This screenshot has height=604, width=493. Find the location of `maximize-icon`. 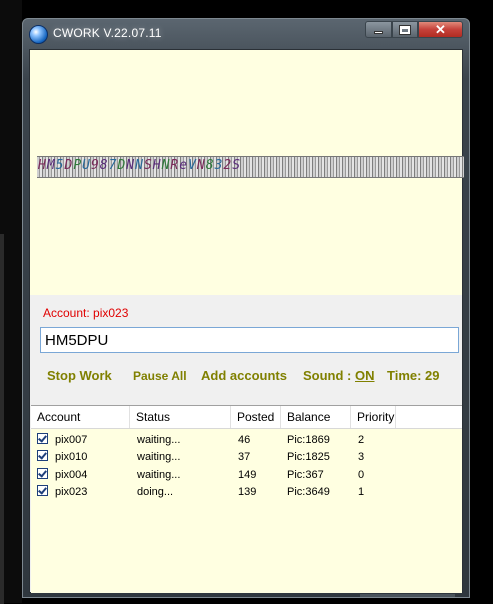

maximize-icon is located at coordinates (405, 29).